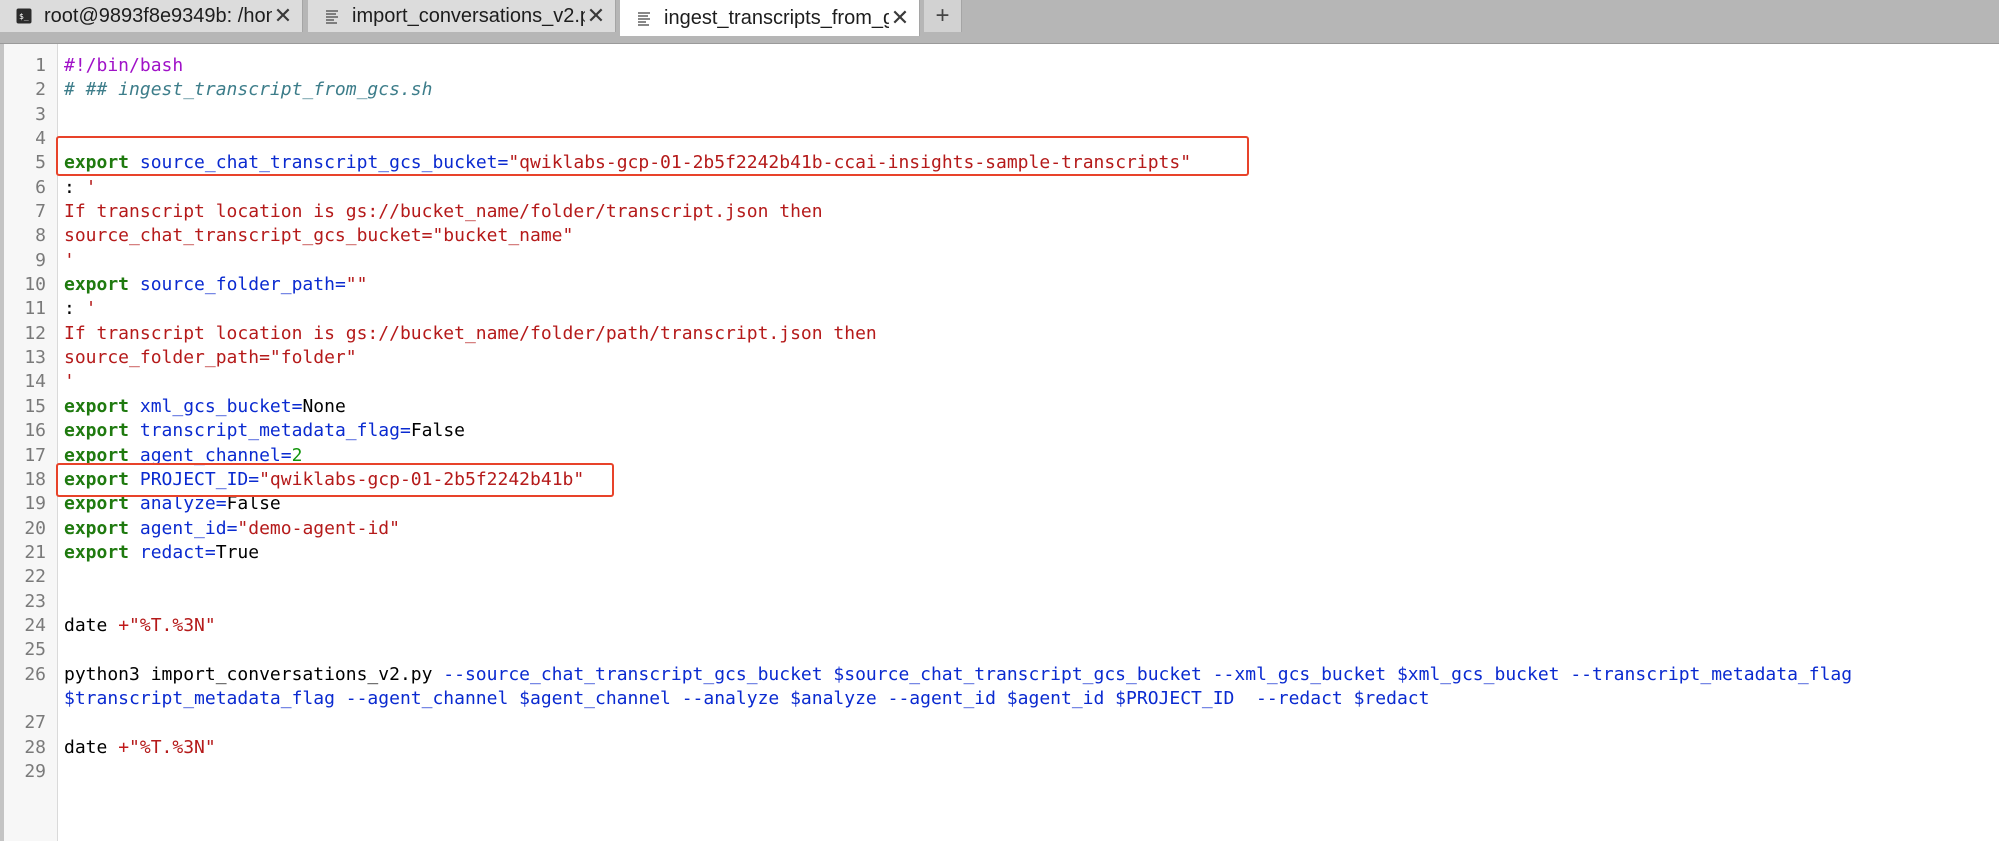 Image resolution: width=1999 pixels, height=841 pixels. What do you see at coordinates (35, 285) in the screenshot?
I see `line-number: 10` at bounding box center [35, 285].